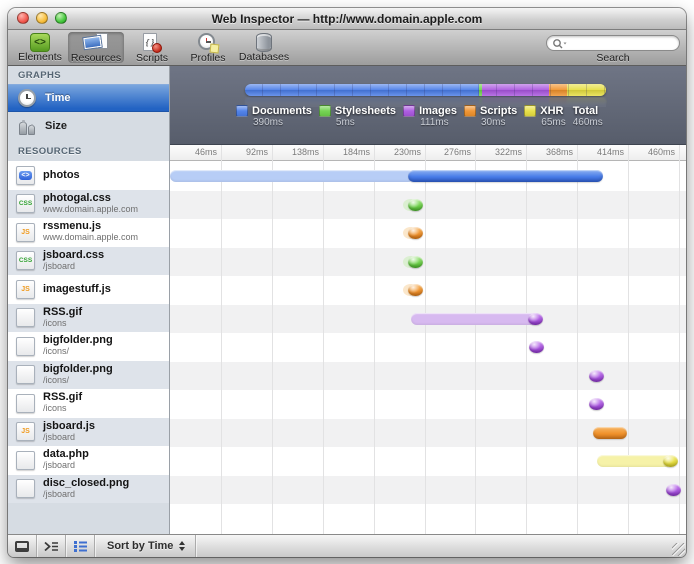  Describe the element at coordinates (347, 545) in the screenshot. I see `statusbar: Sort by Time` at that location.